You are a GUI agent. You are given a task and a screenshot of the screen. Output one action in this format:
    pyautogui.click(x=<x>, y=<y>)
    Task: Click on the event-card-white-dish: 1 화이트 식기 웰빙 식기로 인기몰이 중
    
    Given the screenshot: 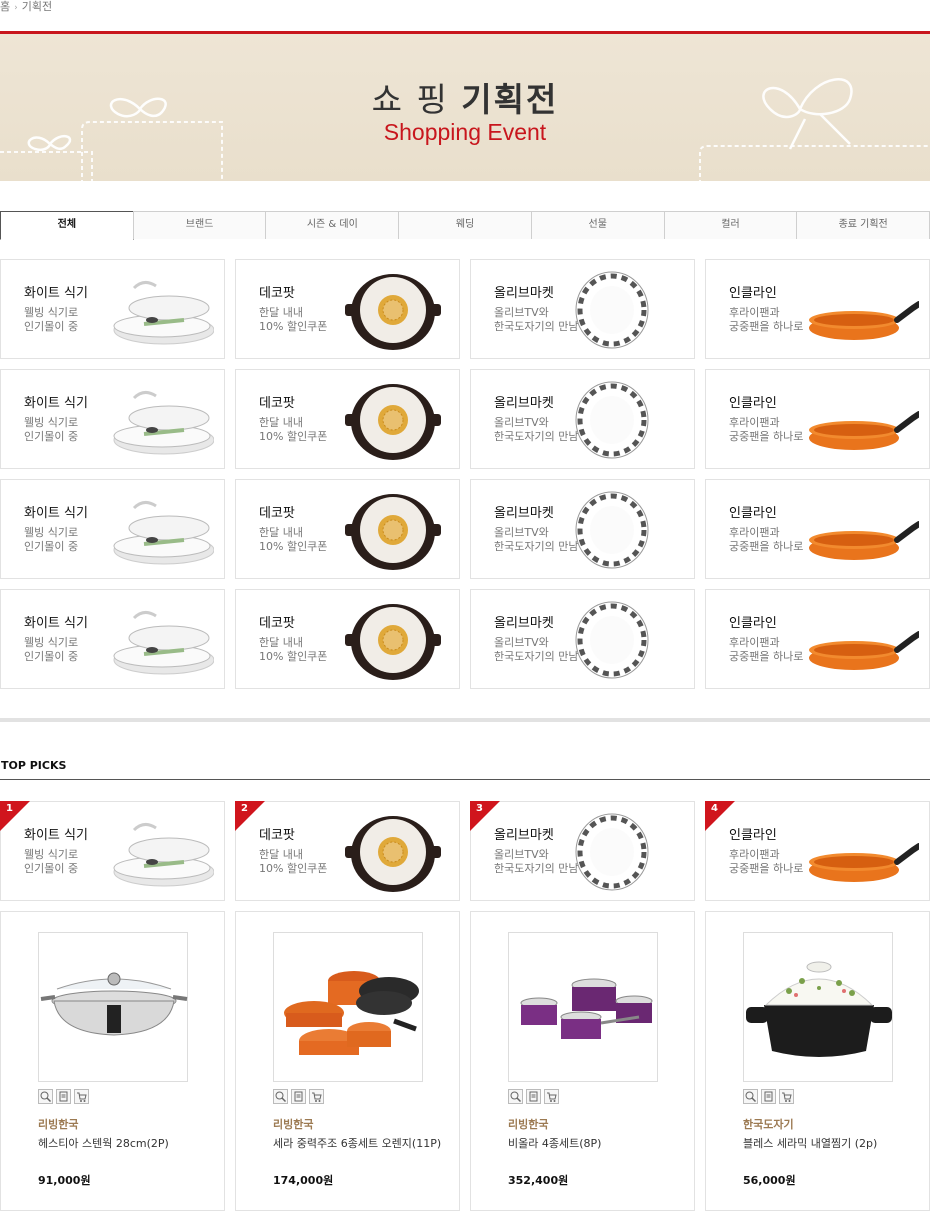 What is the action you would take?
    pyautogui.click(x=112, y=851)
    